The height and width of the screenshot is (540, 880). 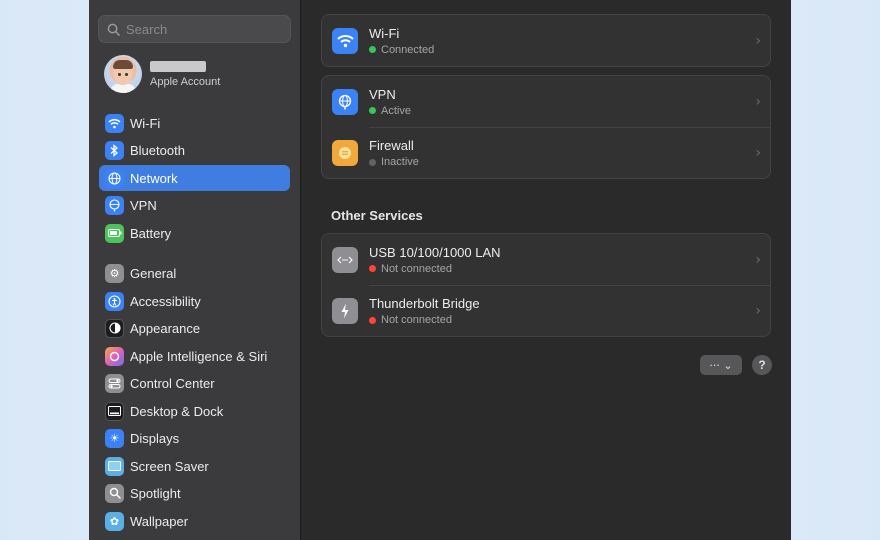 I want to click on usb-lan-row: USB 10/100/1000 LAN Not connected ›, so click(x=546, y=259).